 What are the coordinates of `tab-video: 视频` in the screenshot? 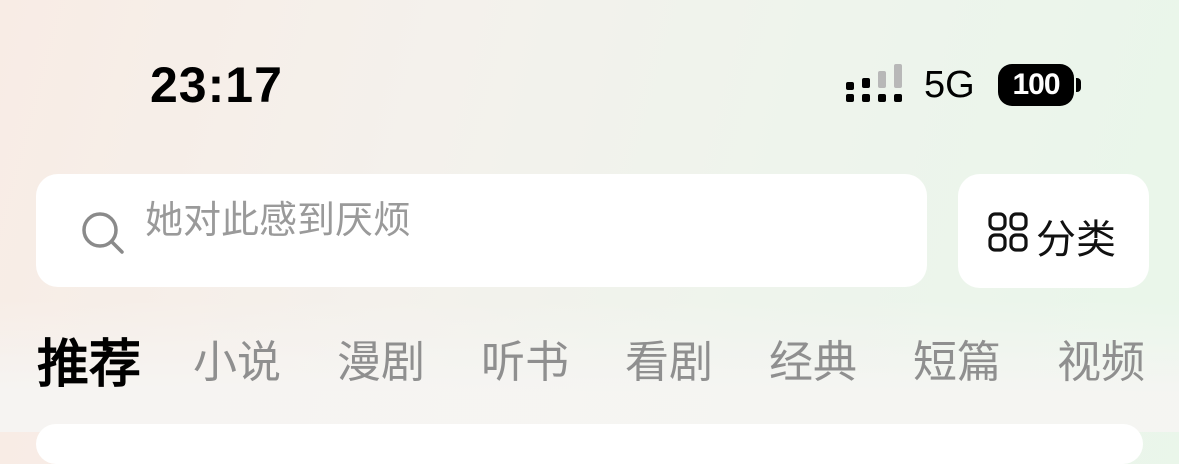 It's located at (1101, 358).